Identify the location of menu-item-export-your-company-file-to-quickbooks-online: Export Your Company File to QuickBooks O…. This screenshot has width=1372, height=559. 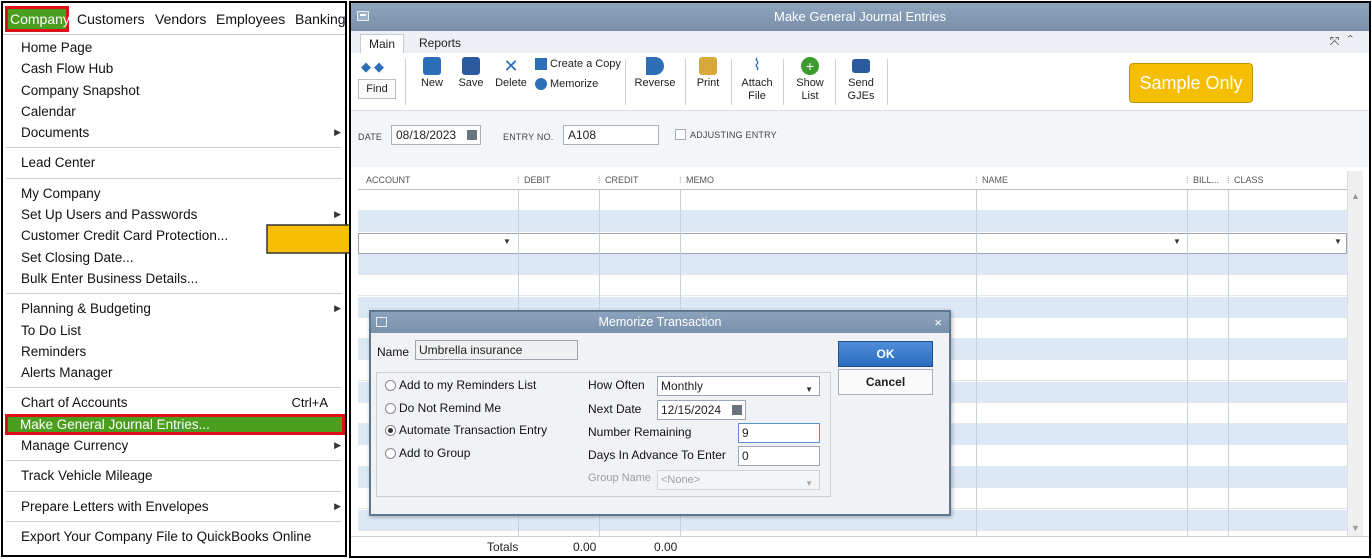
(174, 536).